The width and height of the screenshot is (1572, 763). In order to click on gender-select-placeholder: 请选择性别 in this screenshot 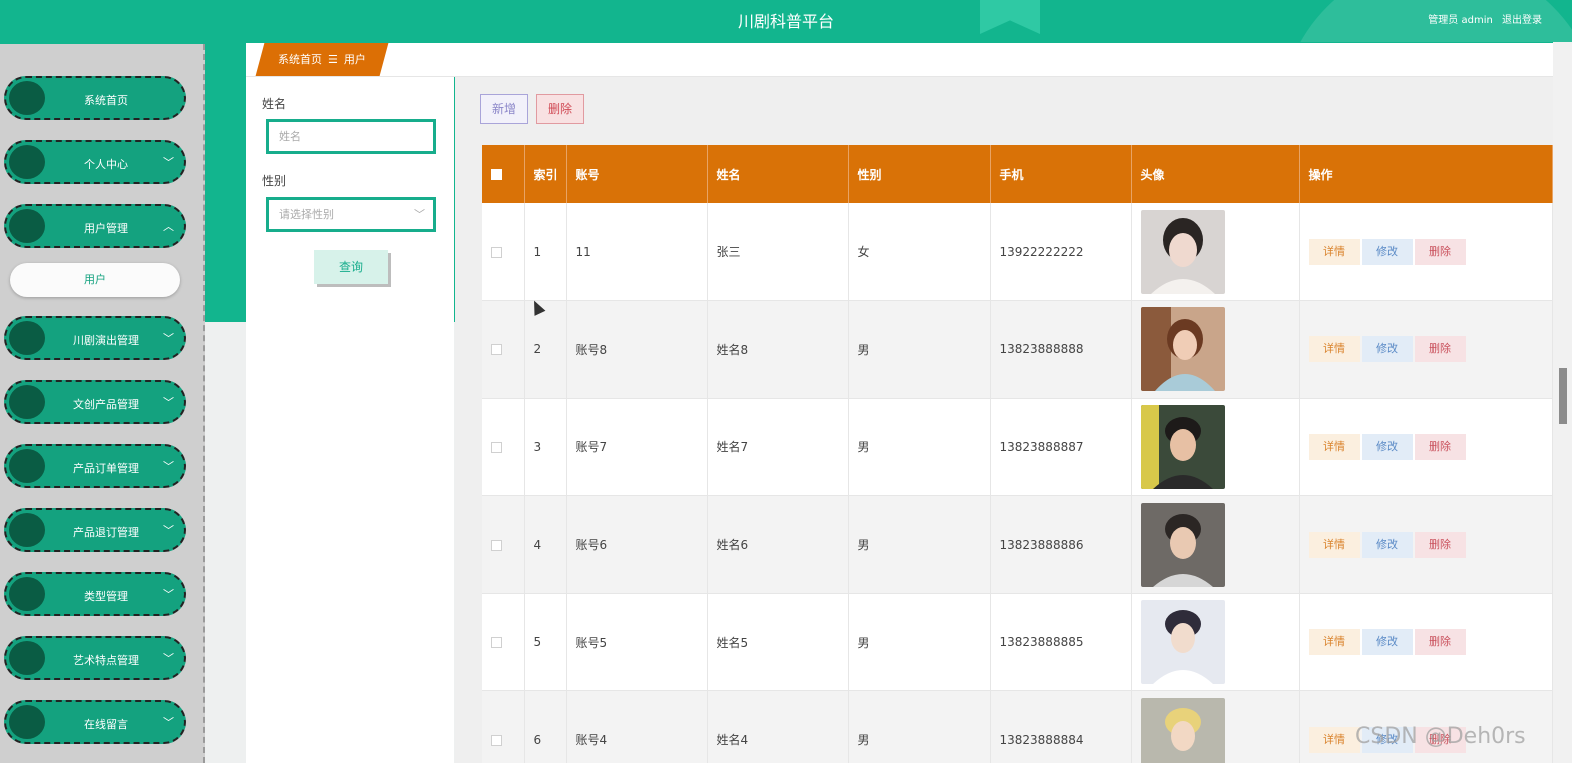, I will do `click(306, 214)`.